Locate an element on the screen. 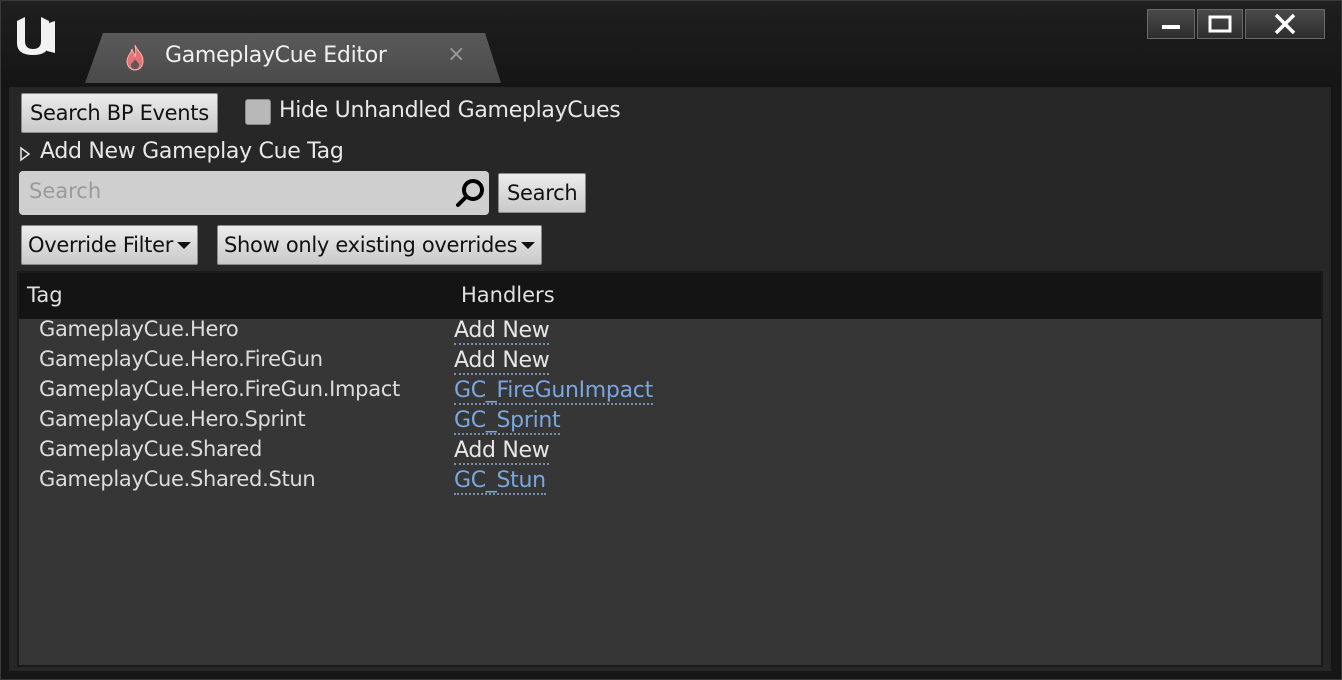 The width and height of the screenshot is (1342, 680). override-filter-label: Override Filter is located at coordinates (101, 245).